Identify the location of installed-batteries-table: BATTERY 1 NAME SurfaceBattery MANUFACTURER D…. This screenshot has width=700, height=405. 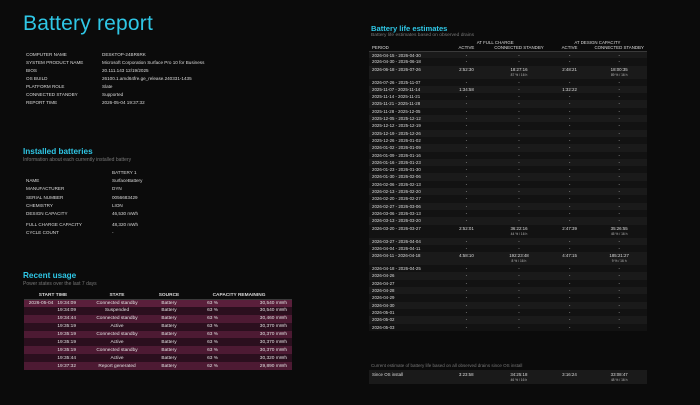
(84, 203).